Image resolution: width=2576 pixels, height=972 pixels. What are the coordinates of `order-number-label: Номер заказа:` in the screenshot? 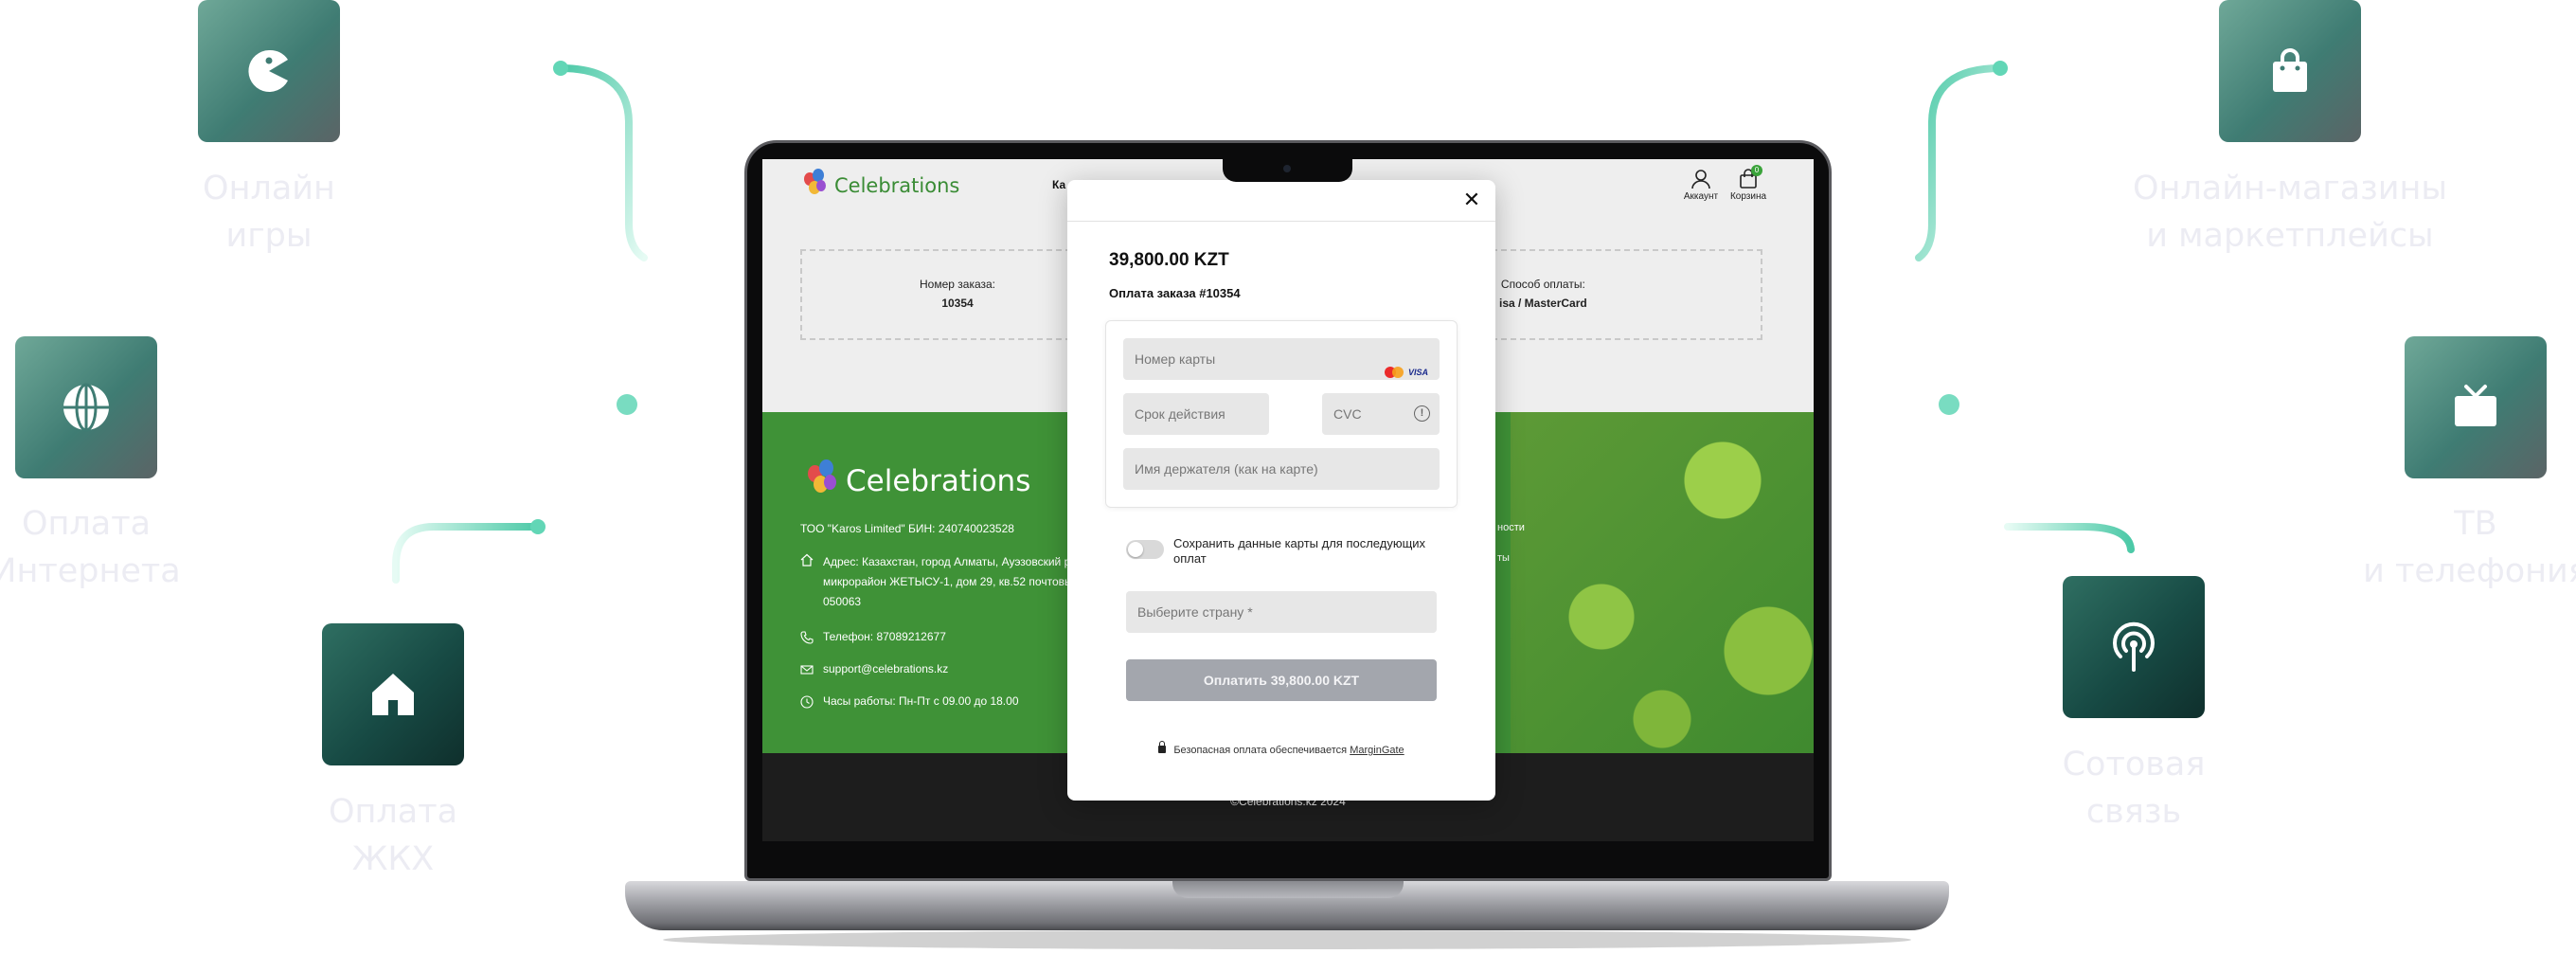 It's located at (958, 284).